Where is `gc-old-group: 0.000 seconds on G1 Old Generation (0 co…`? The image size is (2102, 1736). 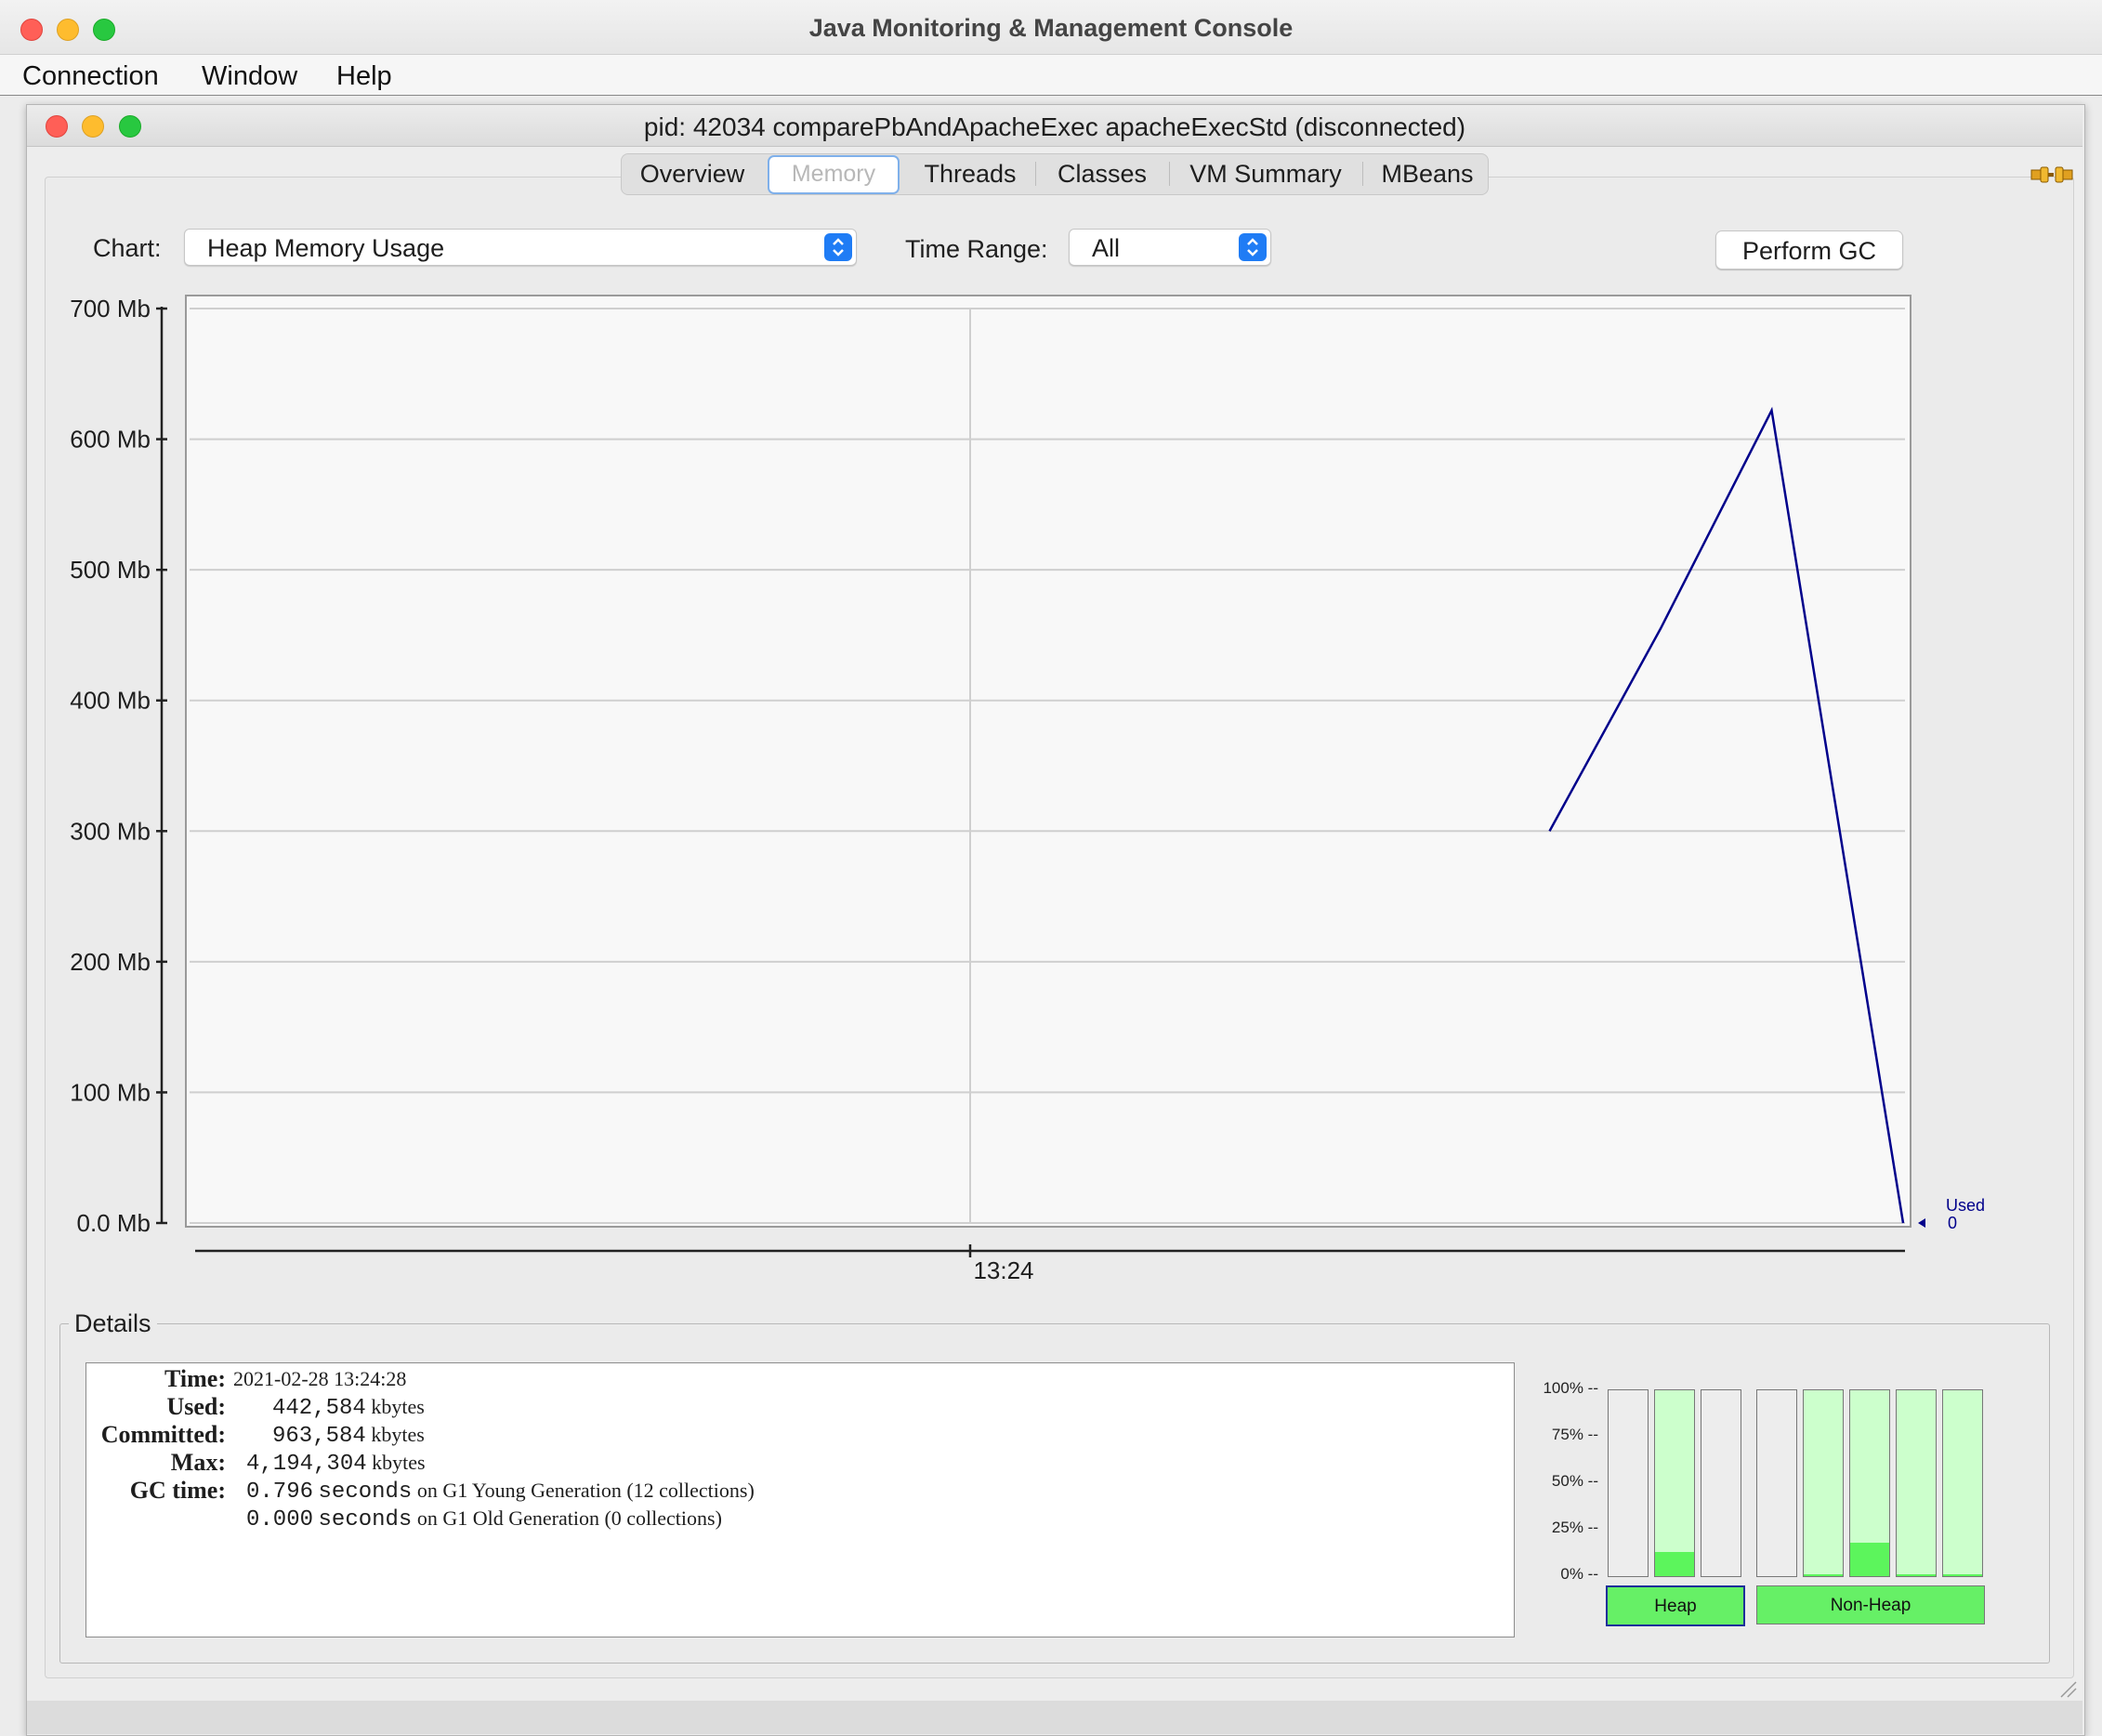
gc-old-group: 0.000 seconds on G1 Old Generation (0 co… is located at coordinates (484, 1519).